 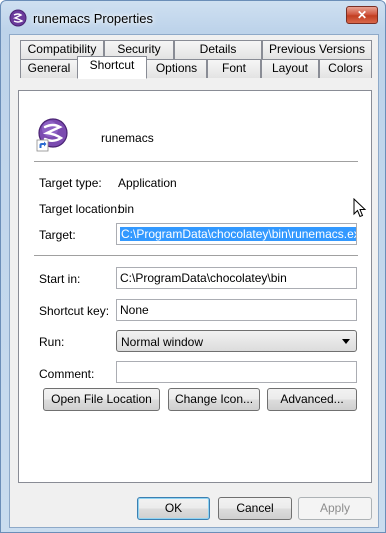 What do you see at coordinates (236, 372) in the screenshot?
I see `comment-field` at bounding box center [236, 372].